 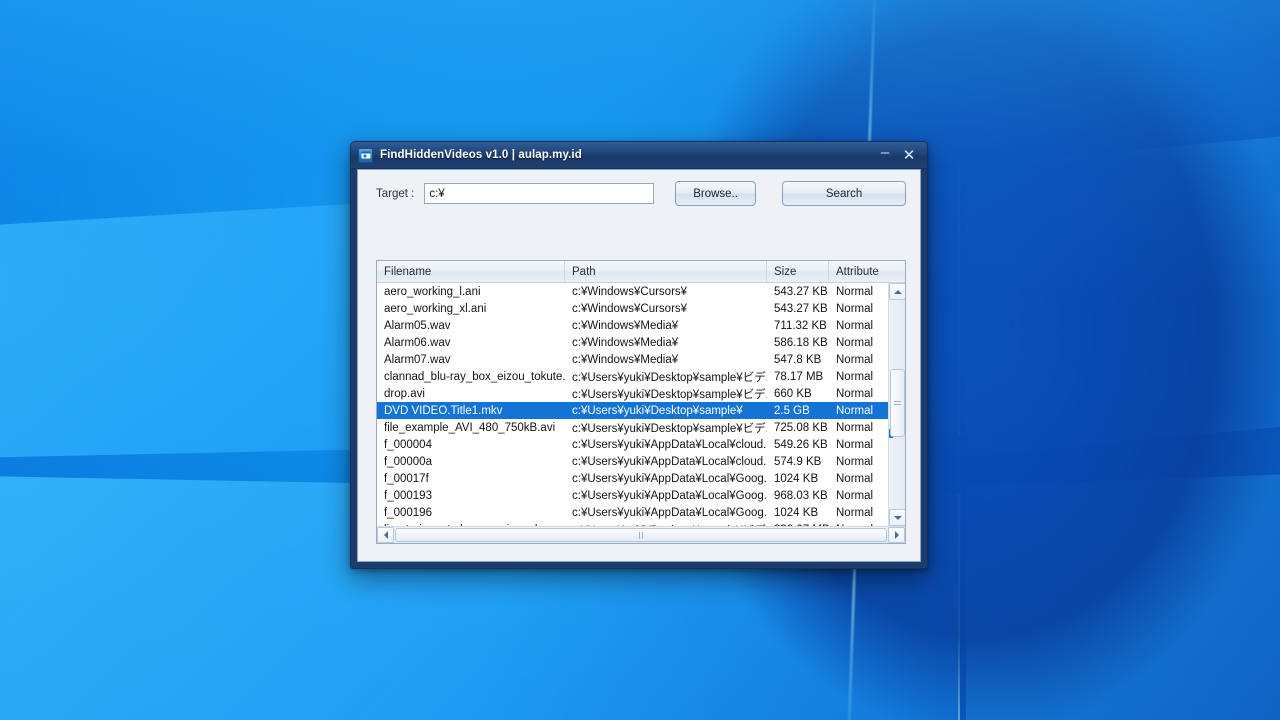 I want to click on cell-filename: f_00000a, so click(x=408, y=461).